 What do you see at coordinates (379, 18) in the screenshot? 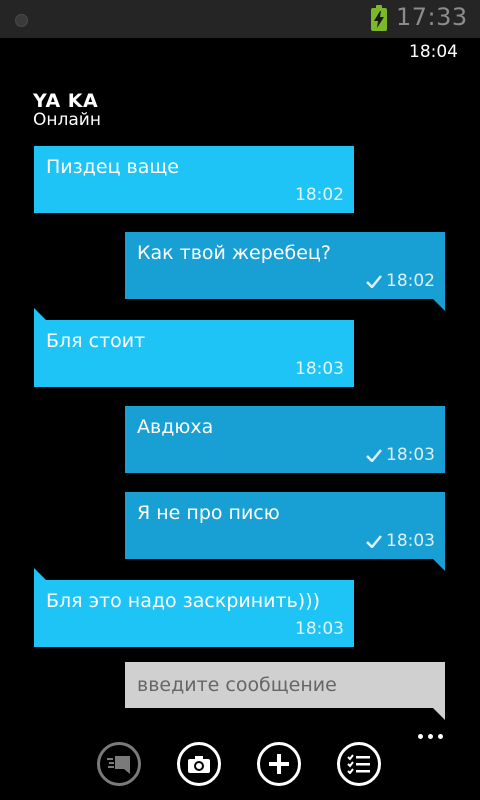
I see `battery-charging-icon` at bounding box center [379, 18].